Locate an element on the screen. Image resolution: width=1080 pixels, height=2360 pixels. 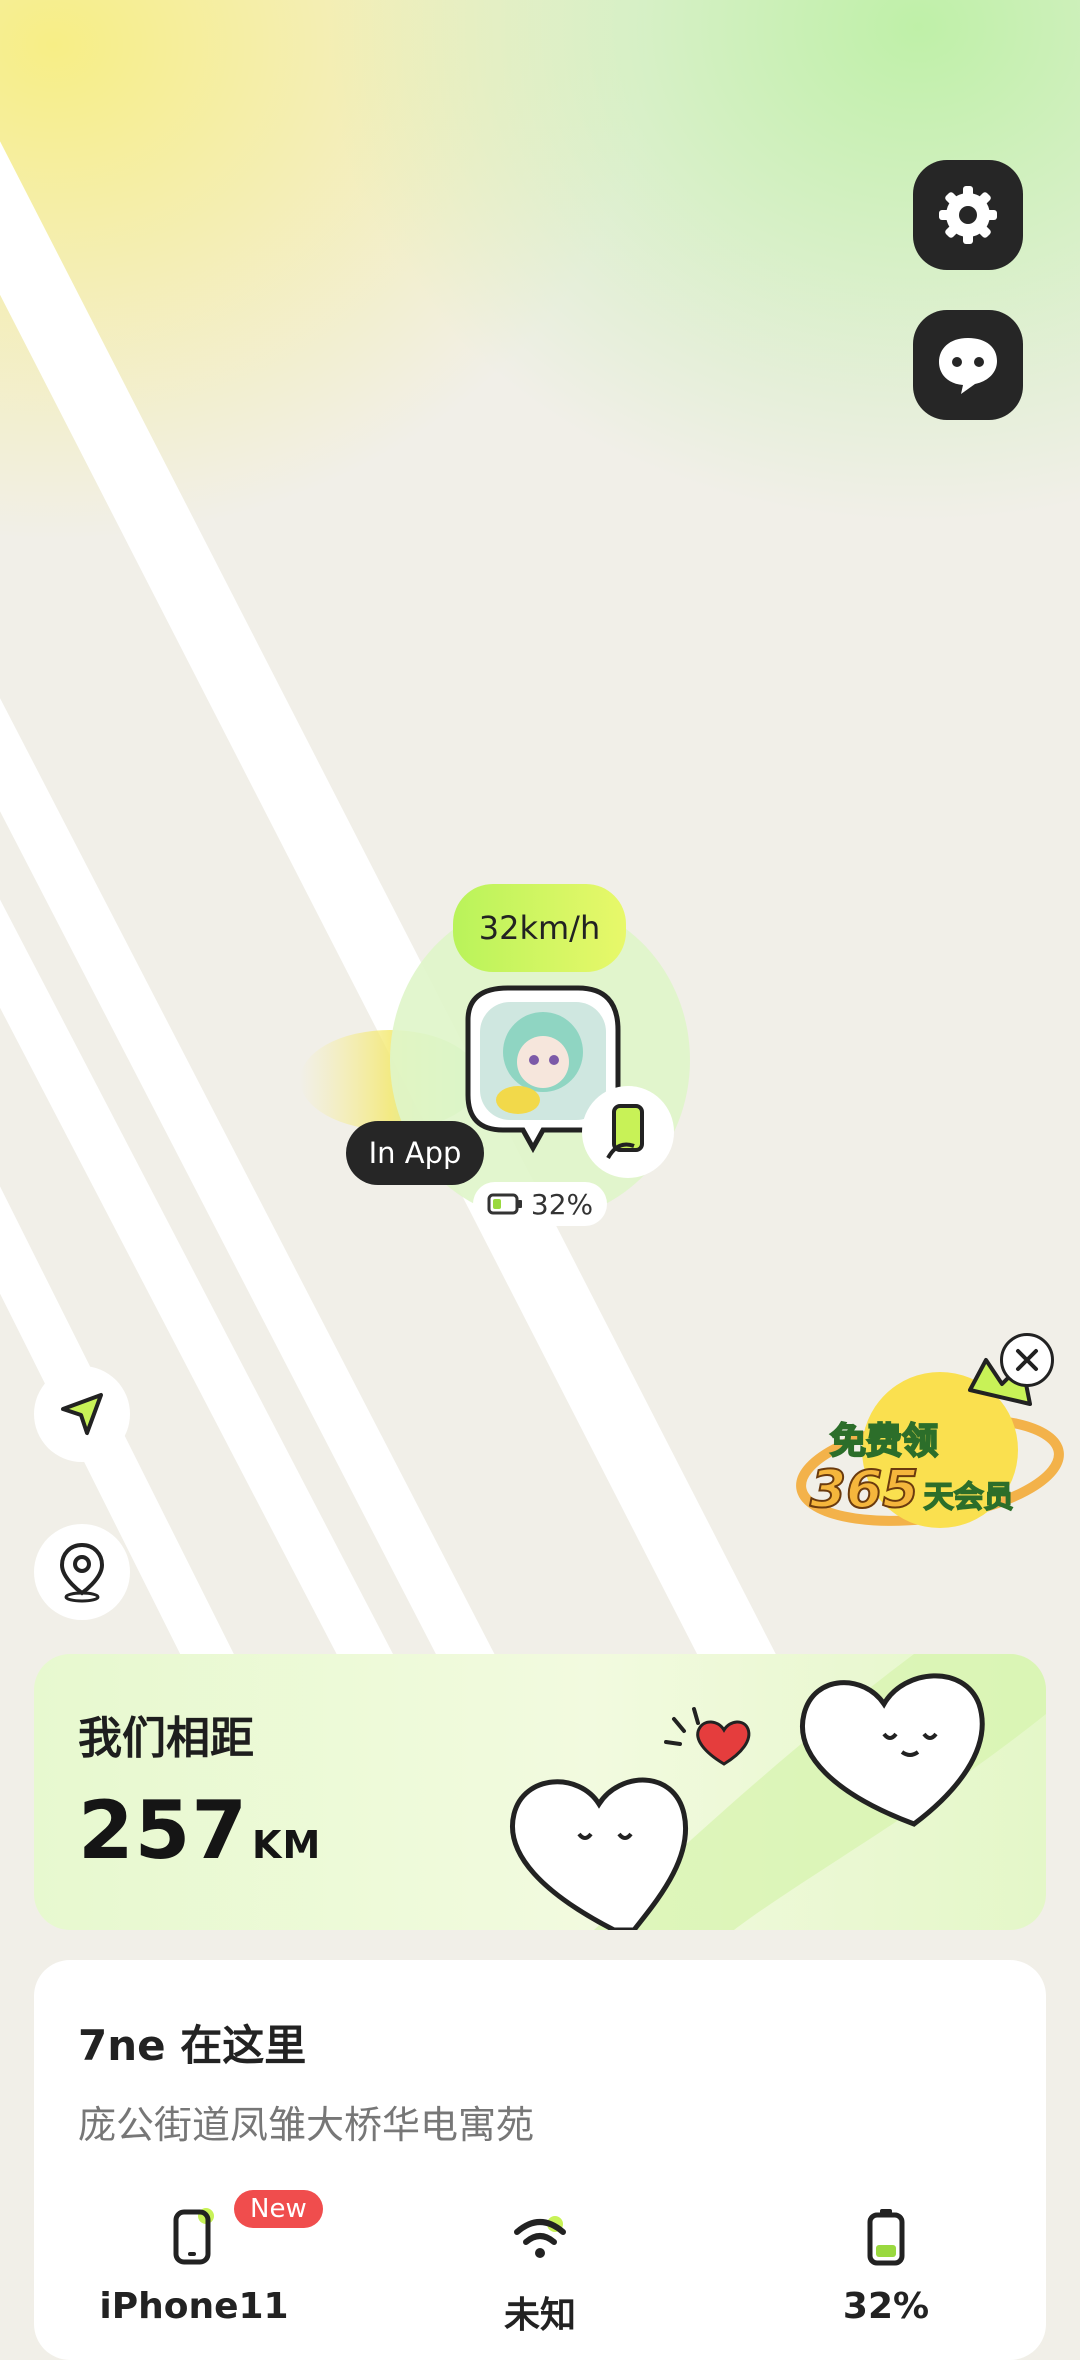
battery-level: 32% is located at coordinates (886, 2306).